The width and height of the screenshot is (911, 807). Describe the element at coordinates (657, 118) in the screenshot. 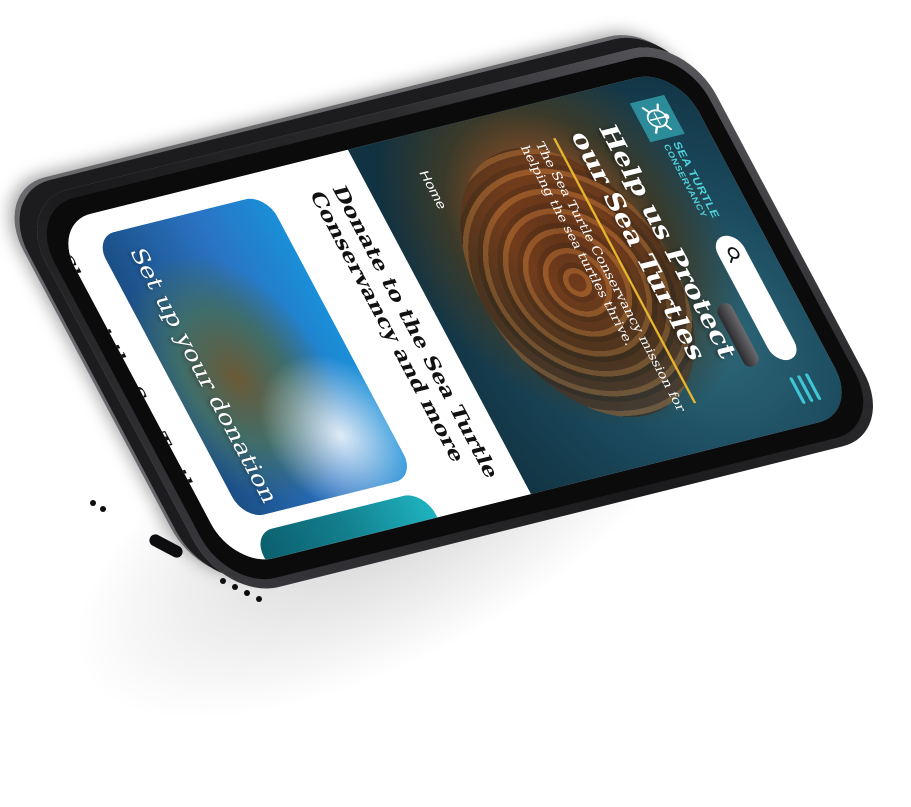

I see `turtle-logo-icon` at that location.